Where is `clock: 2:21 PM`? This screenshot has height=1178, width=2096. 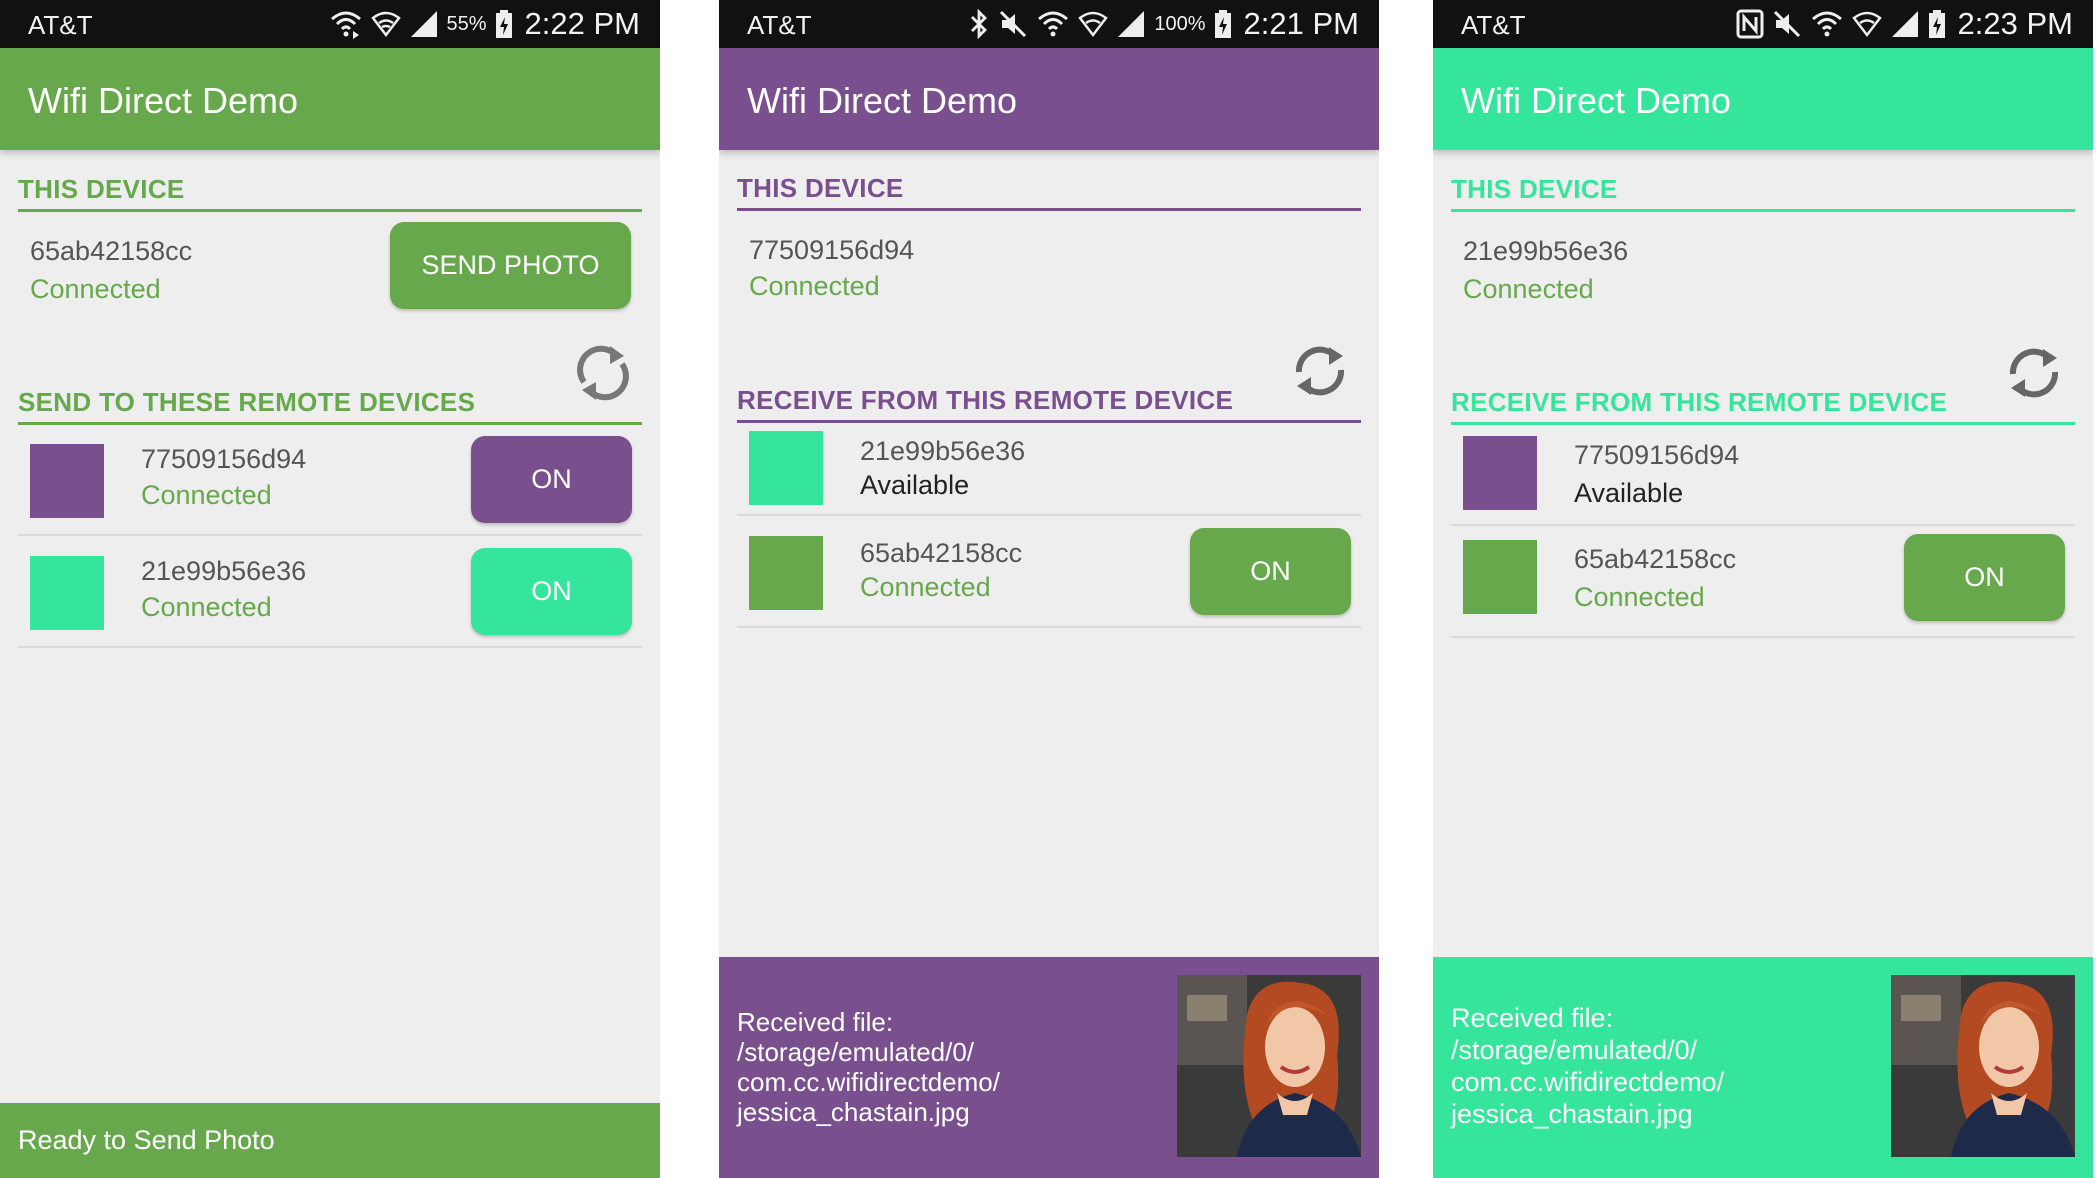
clock: 2:21 PM is located at coordinates (1301, 23).